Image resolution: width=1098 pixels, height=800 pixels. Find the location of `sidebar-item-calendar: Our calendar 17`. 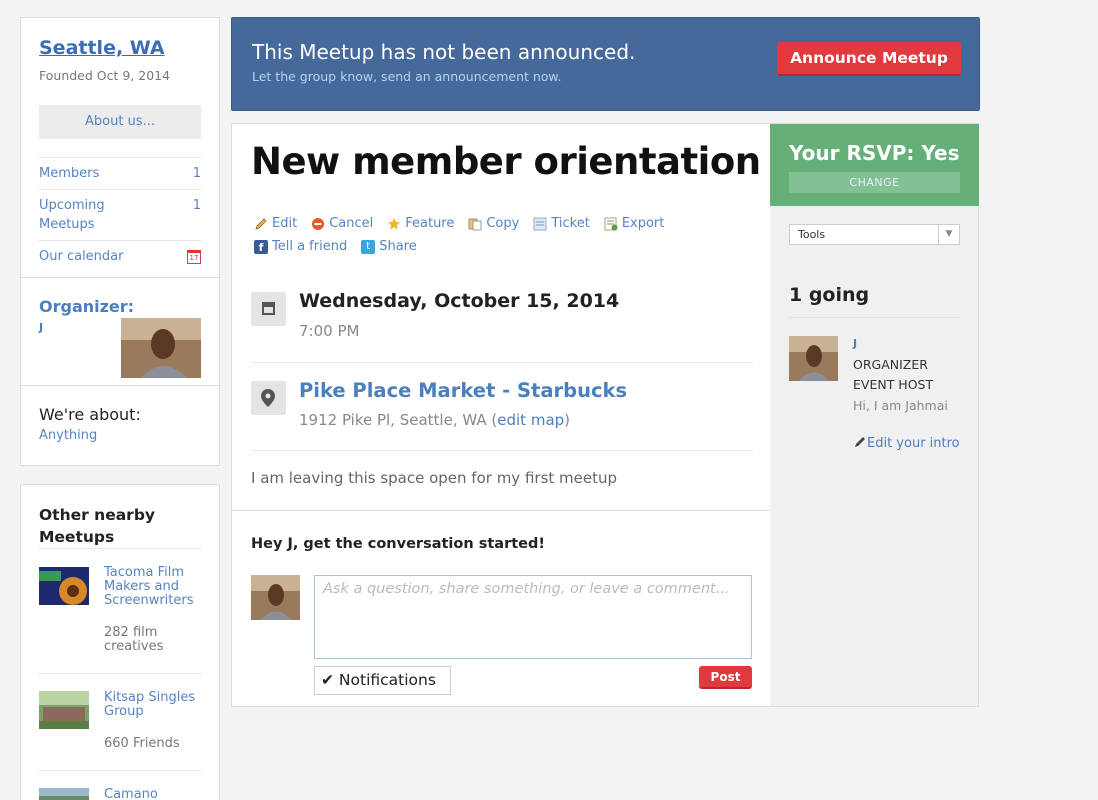

sidebar-item-calendar: Our calendar 17 is located at coordinates (120, 256).